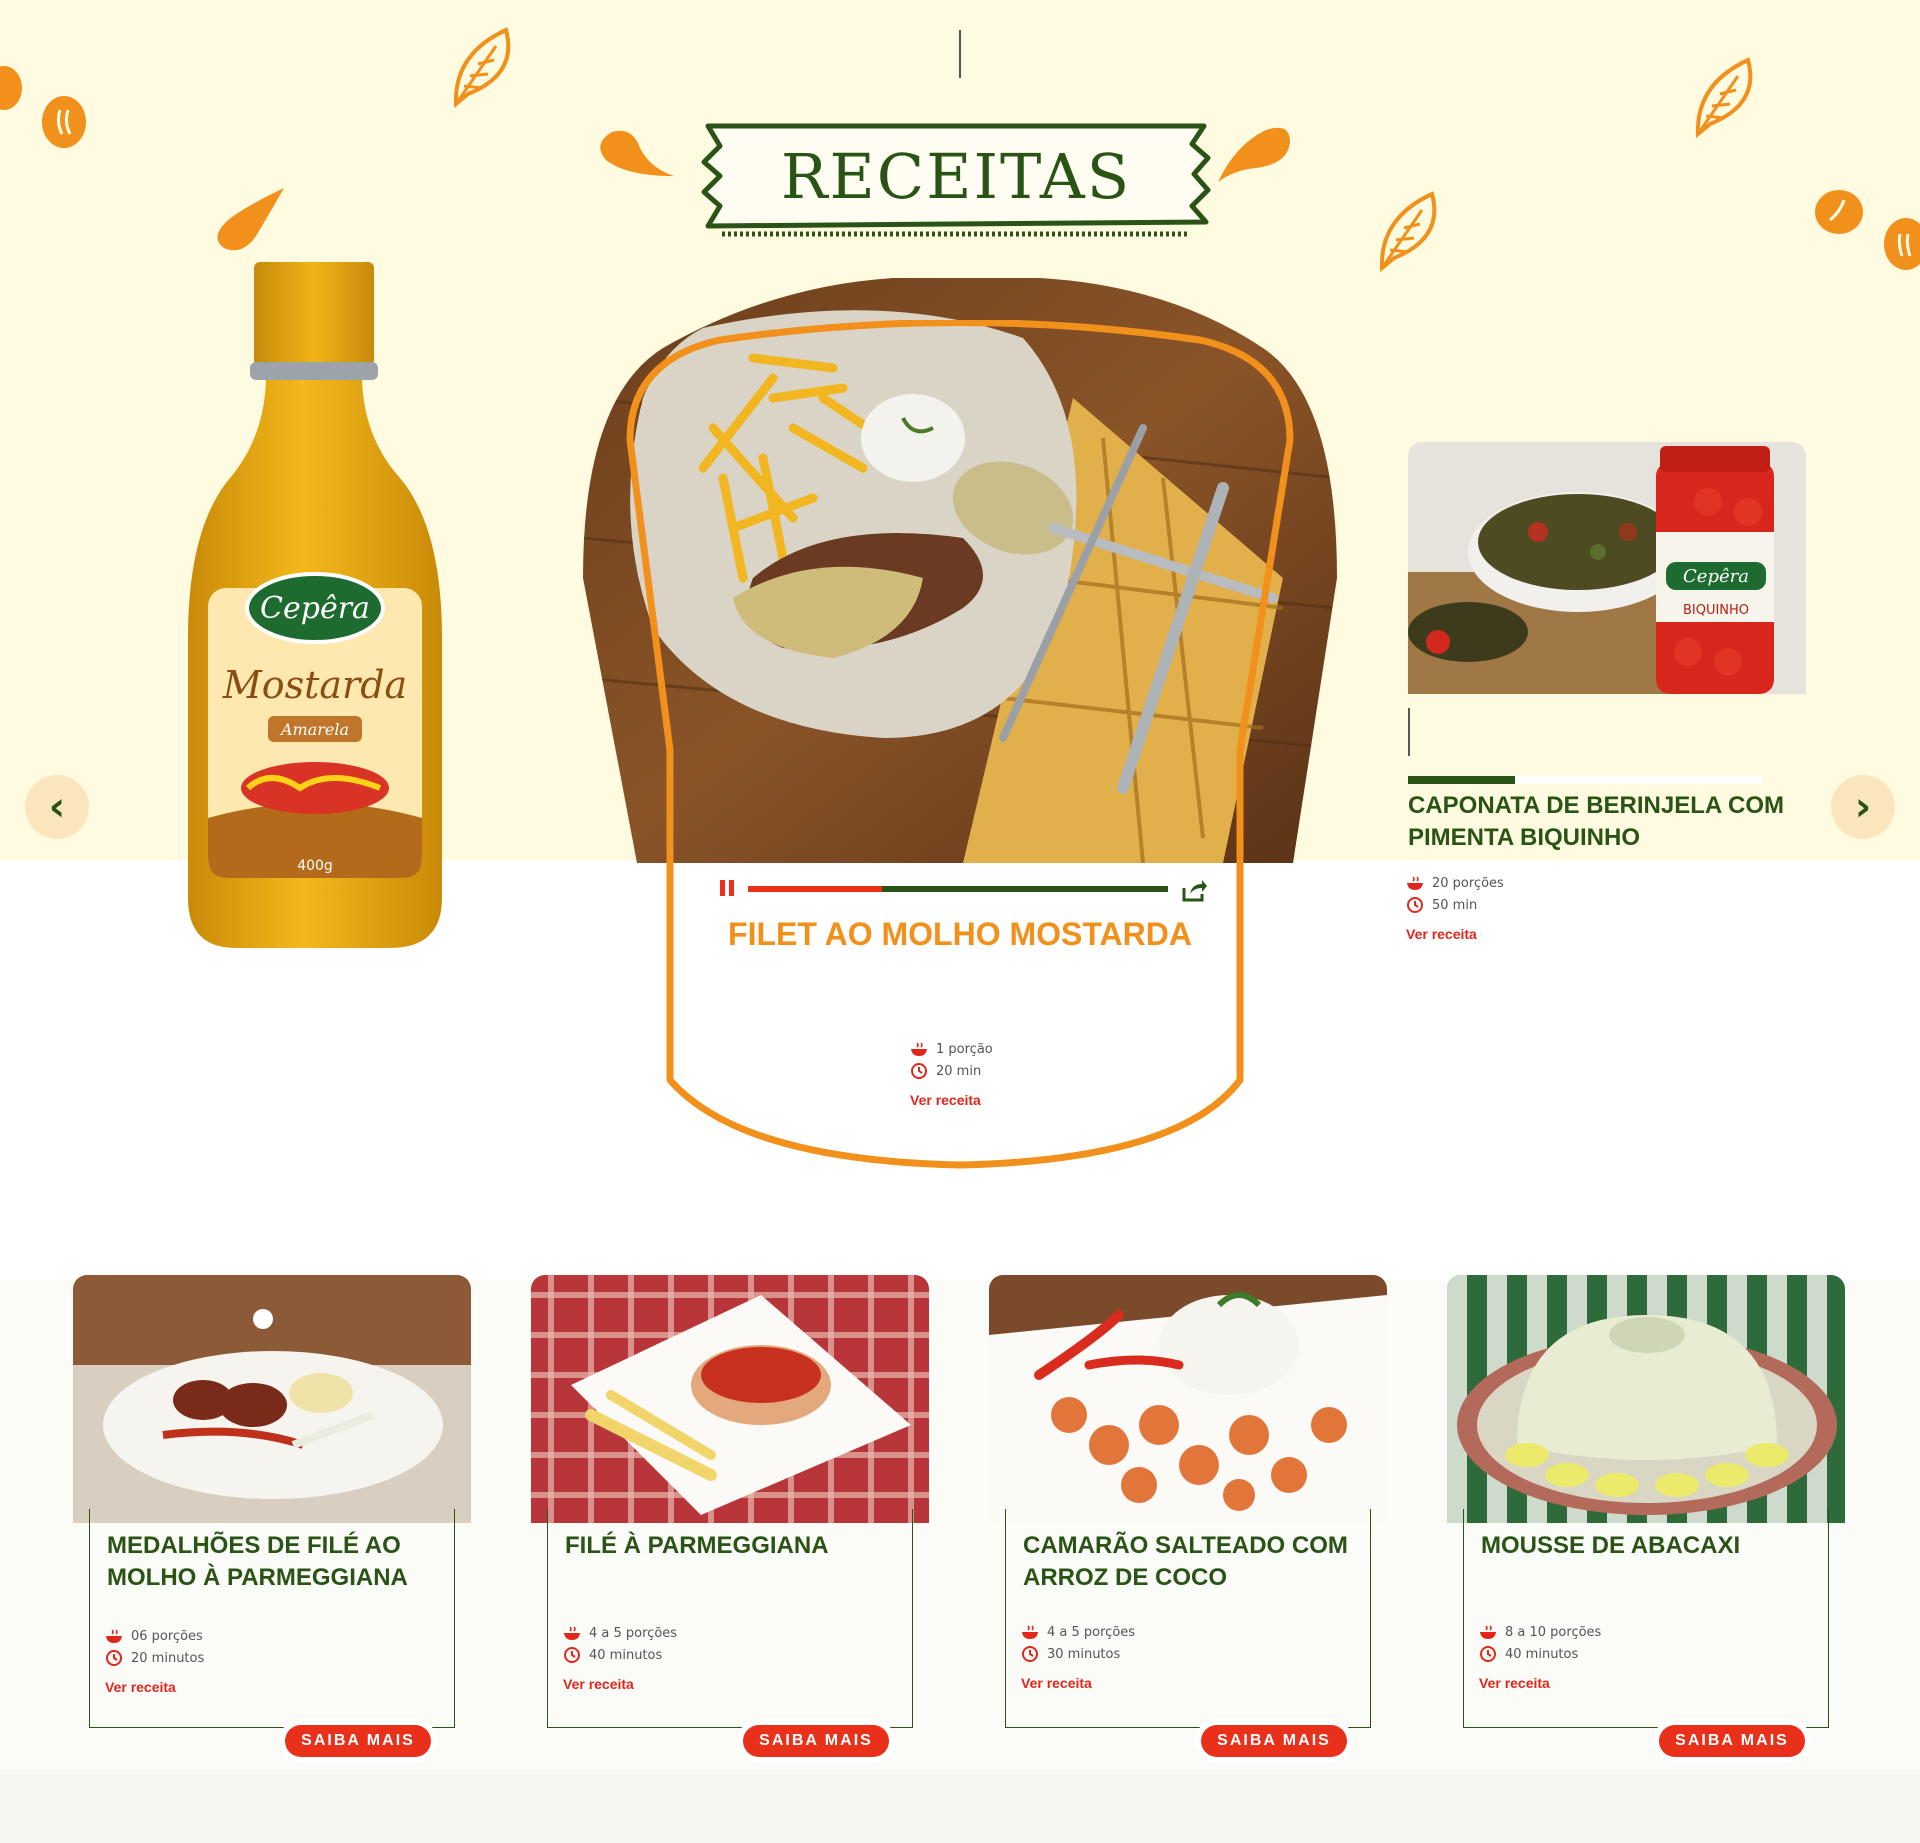 The image size is (1920, 1843). I want to click on page-title: RECEITAS, so click(956, 176).